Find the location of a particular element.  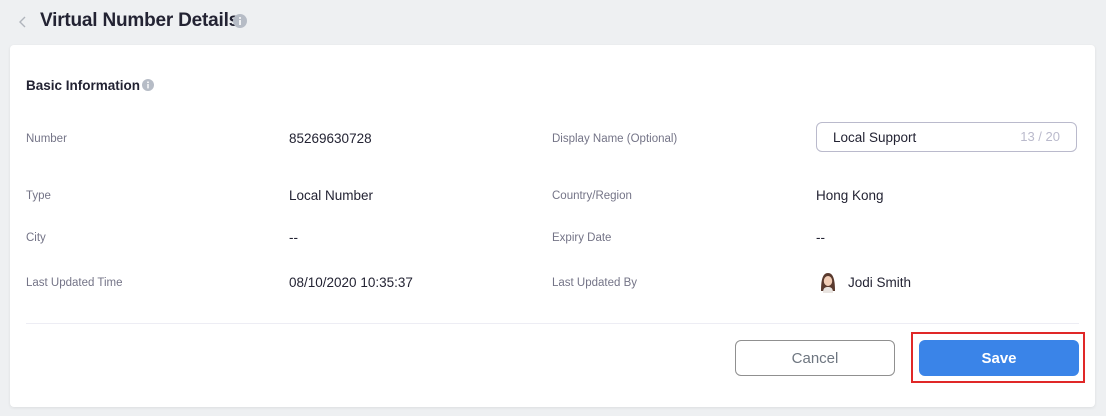

number-value: 85269630728 is located at coordinates (330, 138).